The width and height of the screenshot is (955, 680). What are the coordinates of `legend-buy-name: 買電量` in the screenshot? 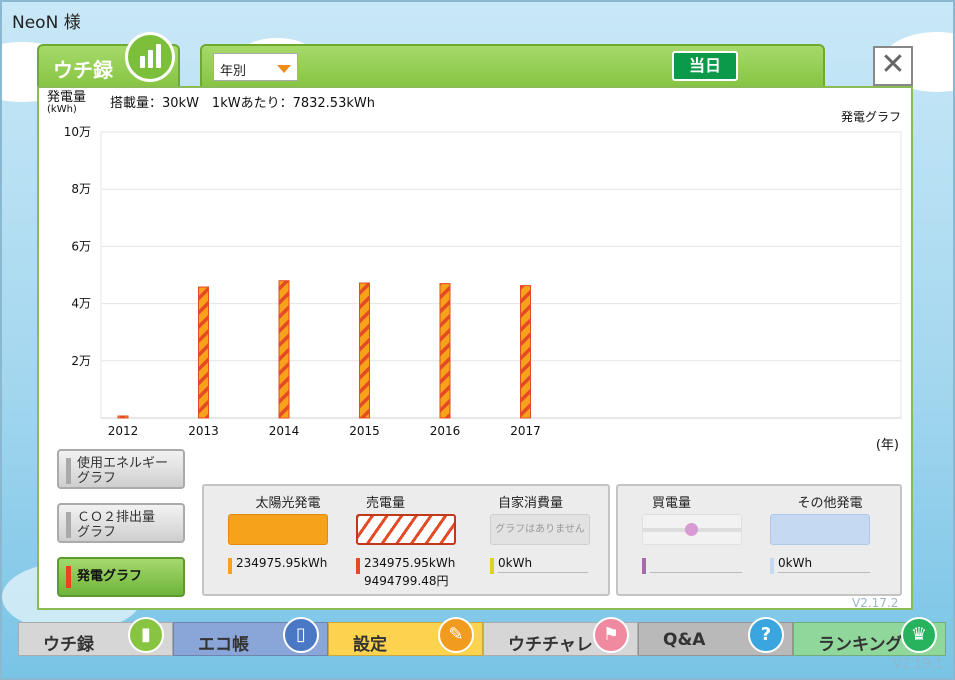 It's located at (672, 503).